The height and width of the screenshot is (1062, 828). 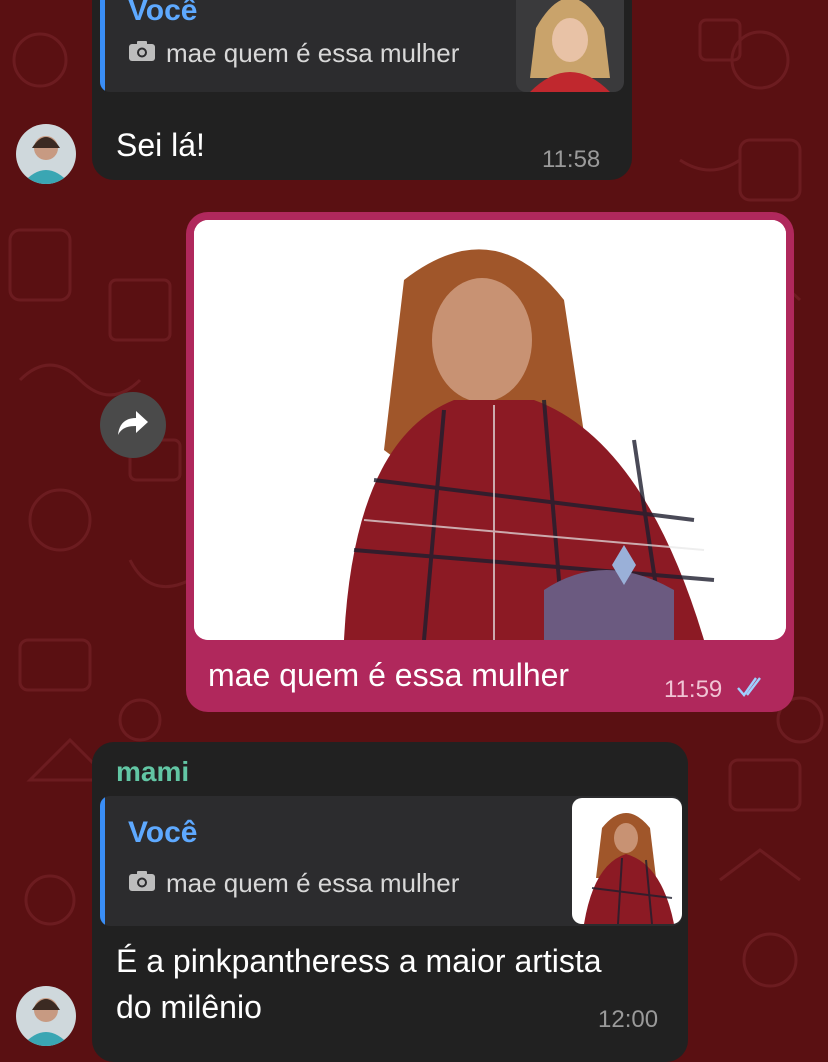 I want to click on sender-name: mami, so click(x=152, y=772).